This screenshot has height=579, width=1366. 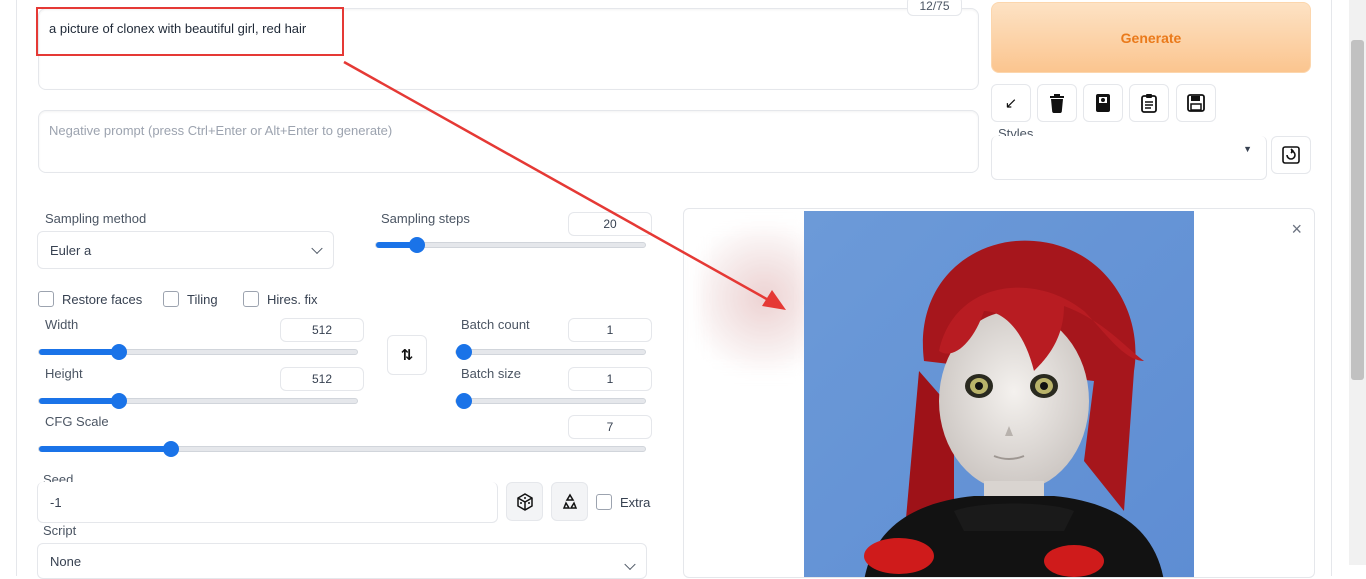 I want to click on dice-icon, so click(x=524, y=501).